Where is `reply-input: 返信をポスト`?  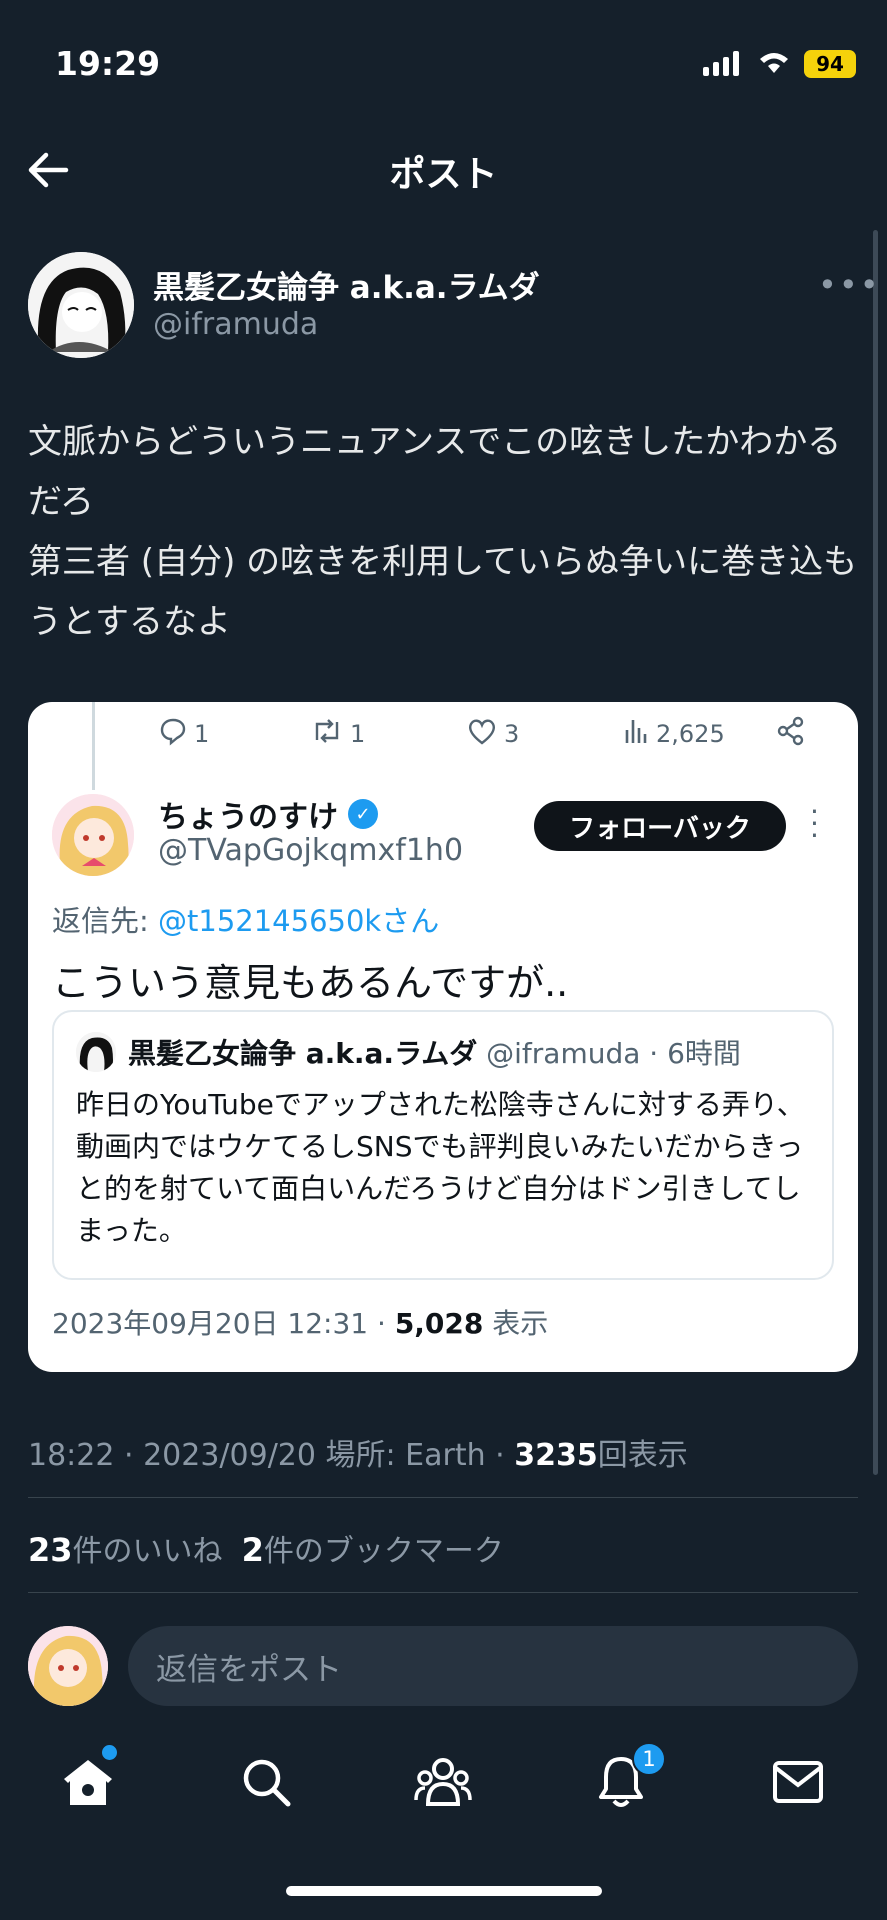 reply-input: 返信をポスト is located at coordinates (493, 1666).